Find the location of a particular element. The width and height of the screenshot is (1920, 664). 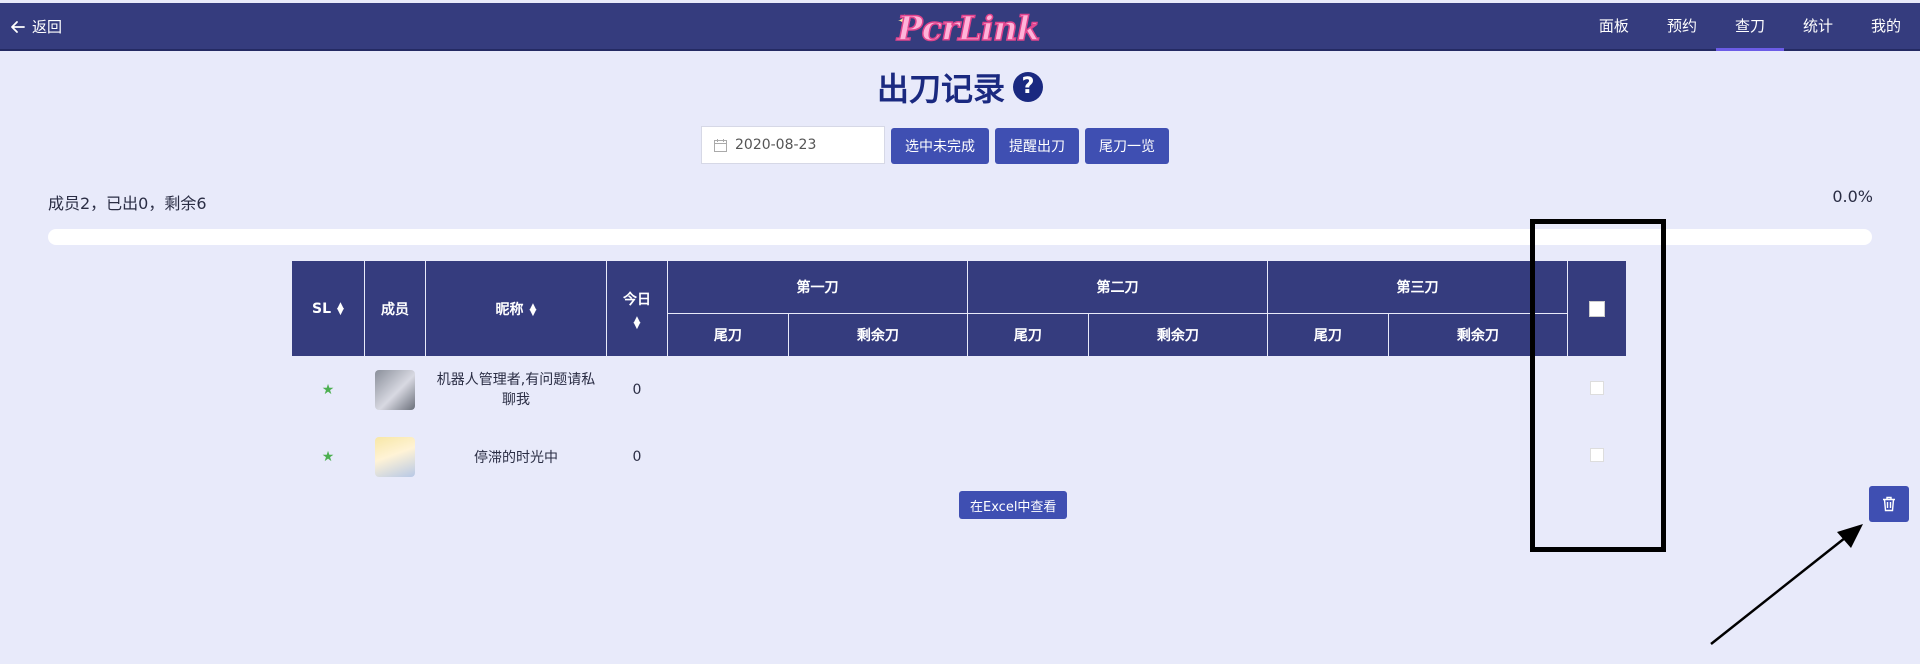

nickname-cell: 停滞的时光中 is located at coordinates (516, 457).